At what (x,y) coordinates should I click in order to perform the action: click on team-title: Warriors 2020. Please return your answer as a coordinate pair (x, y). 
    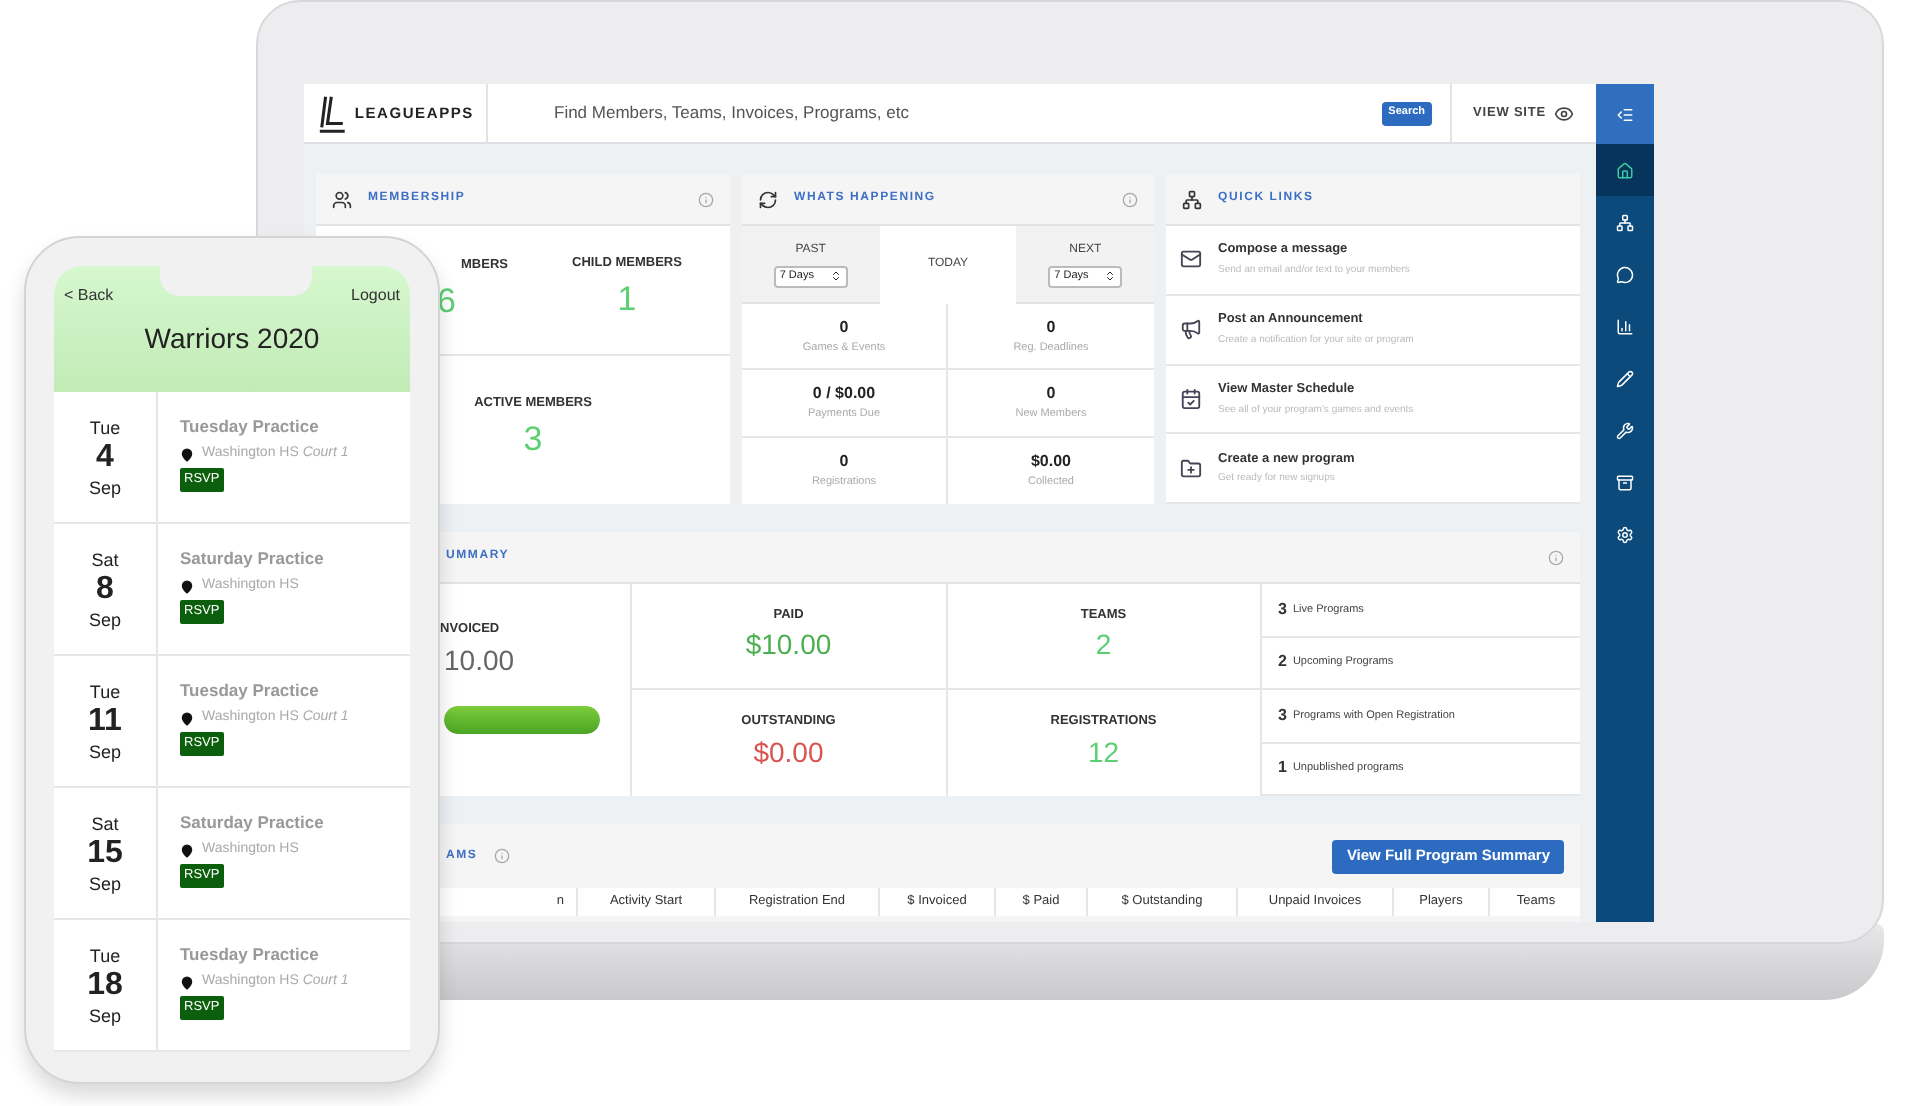
    Looking at the image, I should click on (232, 339).